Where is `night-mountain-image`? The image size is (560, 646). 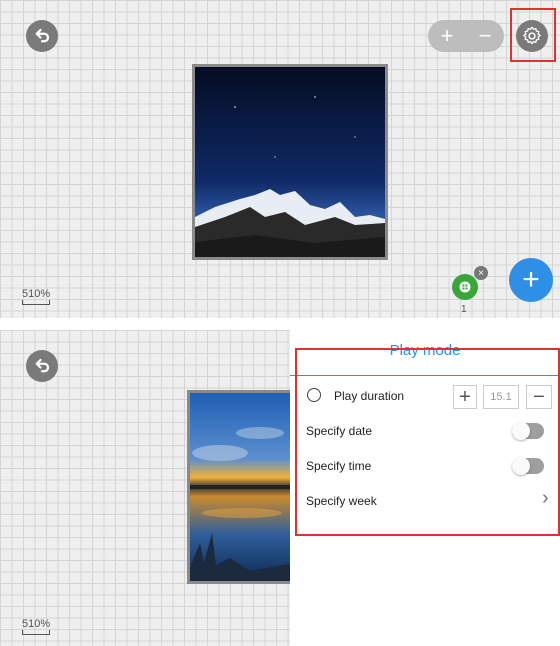
night-mountain-image is located at coordinates (290, 162).